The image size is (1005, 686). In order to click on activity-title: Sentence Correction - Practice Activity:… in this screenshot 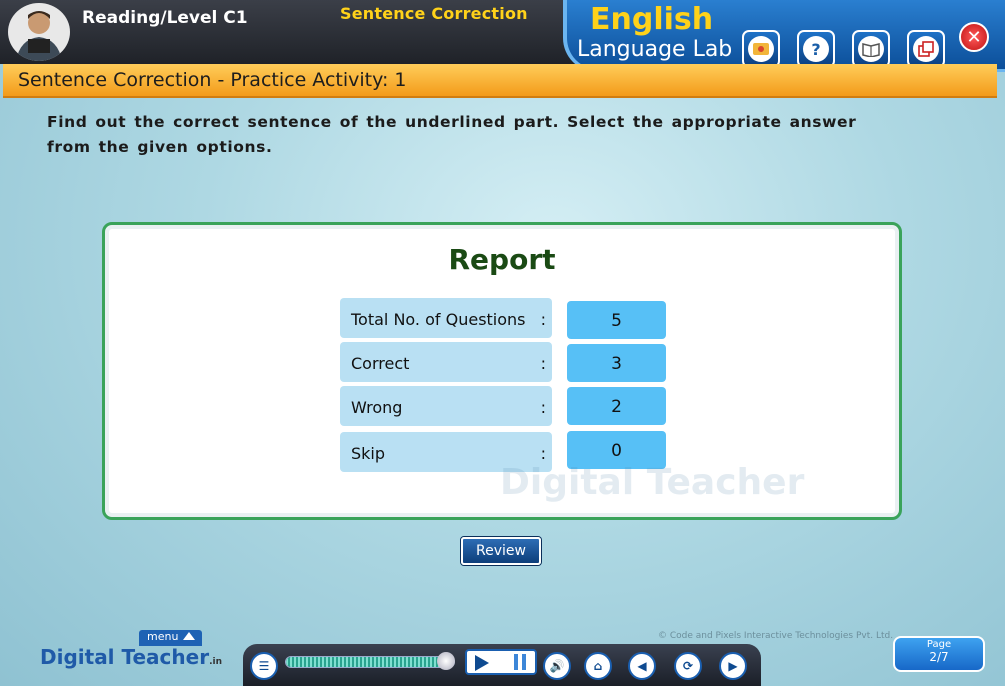, I will do `click(212, 80)`.